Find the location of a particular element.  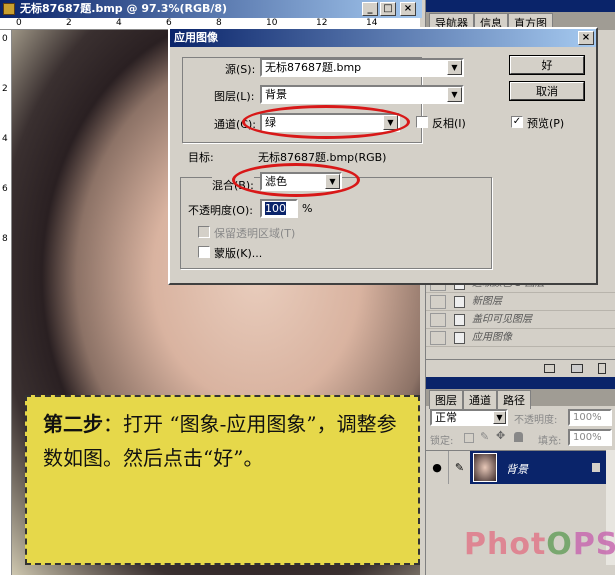

opacity-label: 不透明度(O): is located at coordinates (220, 210).